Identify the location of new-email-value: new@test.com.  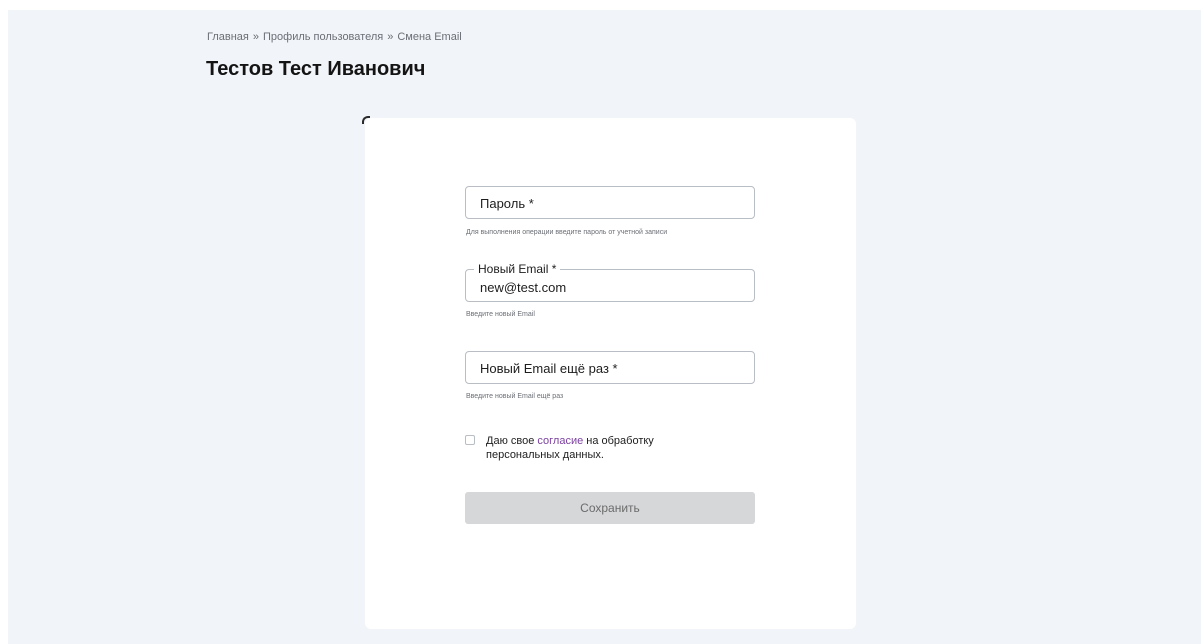
(523, 287).